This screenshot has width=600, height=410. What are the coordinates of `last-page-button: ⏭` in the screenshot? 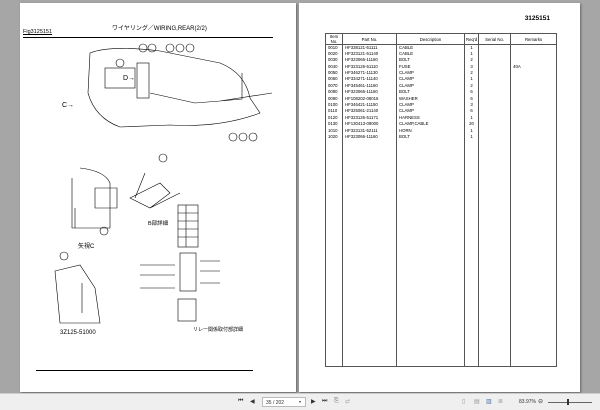 It's located at (324, 401).